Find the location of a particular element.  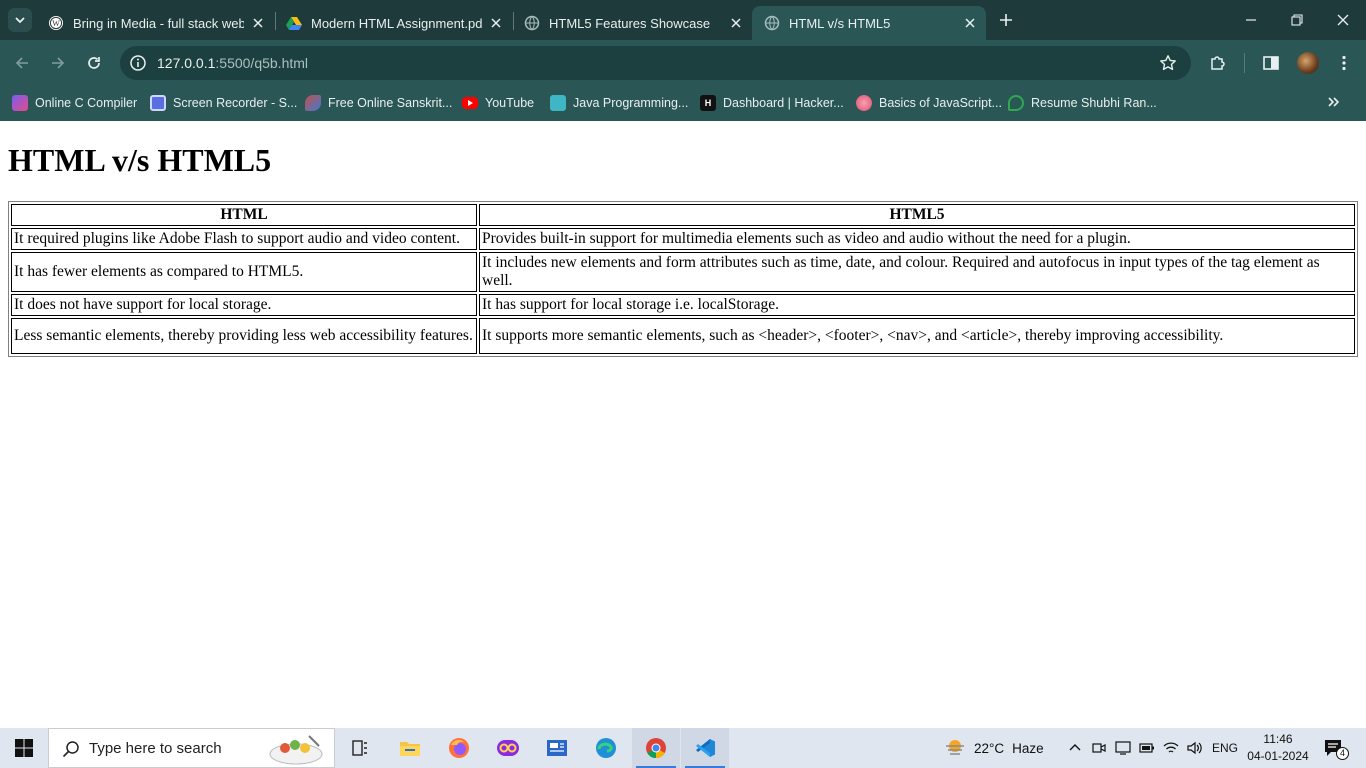

more-bookmarks-button is located at coordinates (1334, 102).